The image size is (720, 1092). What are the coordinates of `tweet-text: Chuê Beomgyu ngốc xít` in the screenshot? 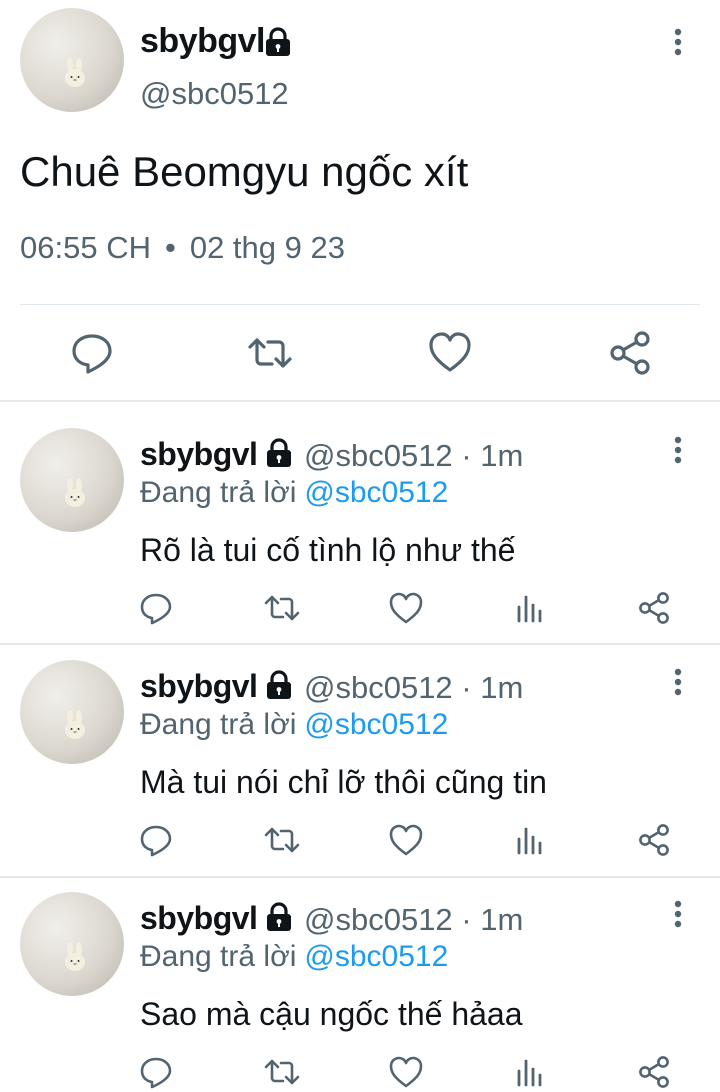 It's located at (244, 171).